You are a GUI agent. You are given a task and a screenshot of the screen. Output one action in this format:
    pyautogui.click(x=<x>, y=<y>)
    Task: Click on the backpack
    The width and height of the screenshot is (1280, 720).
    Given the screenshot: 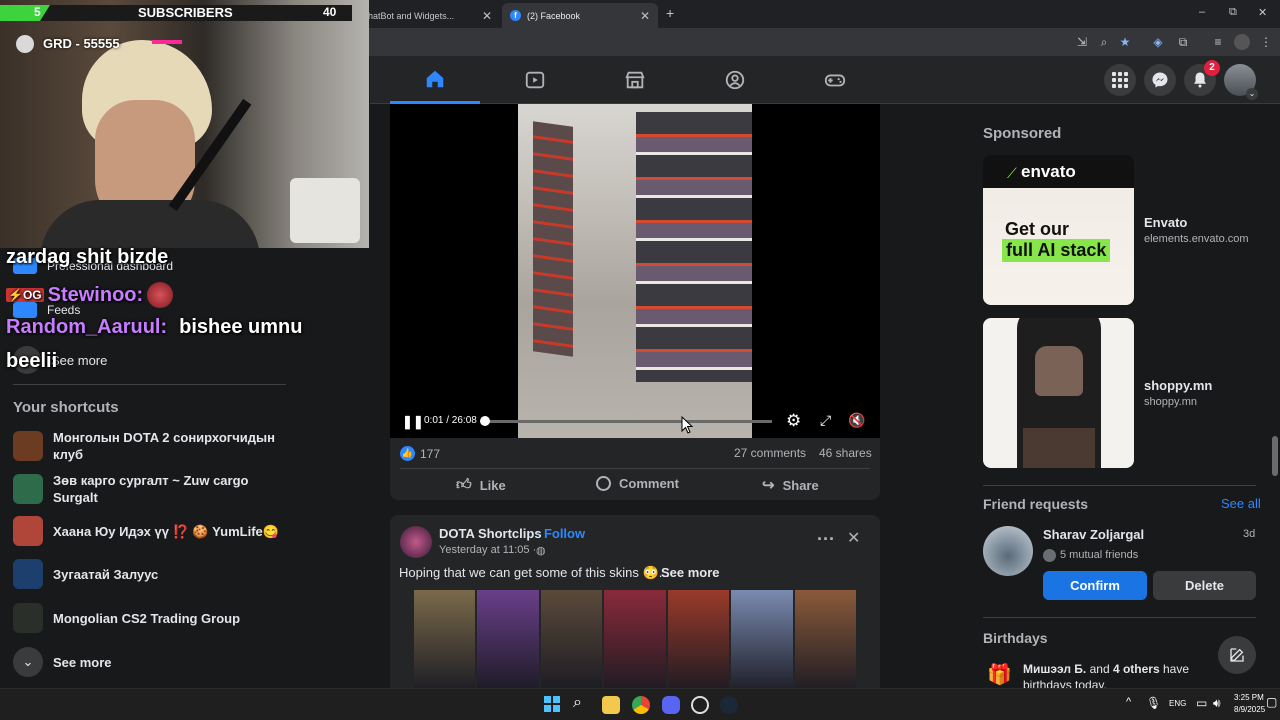 What is the action you would take?
    pyautogui.click(x=1059, y=371)
    